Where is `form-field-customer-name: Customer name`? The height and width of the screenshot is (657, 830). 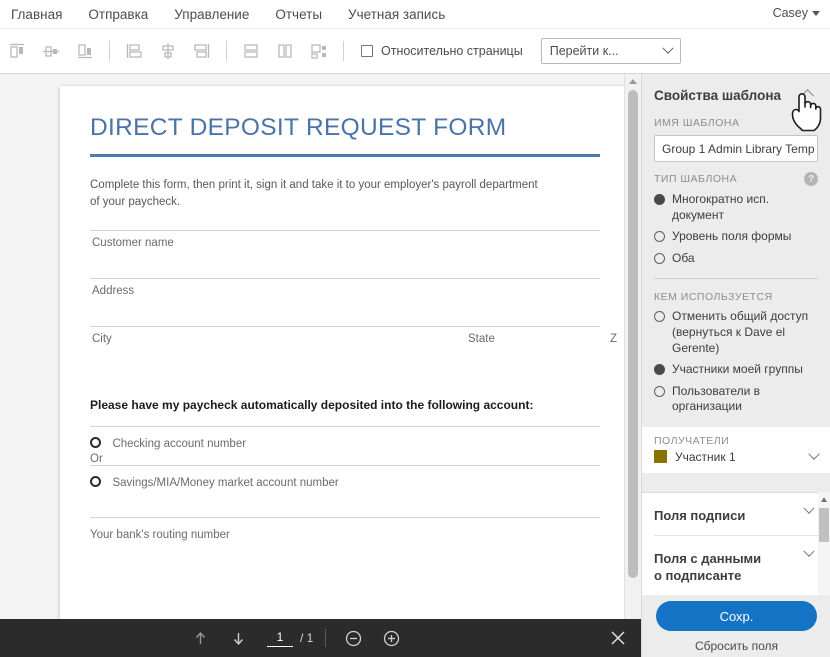 form-field-customer-name: Customer name is located at coordinates (345, 254).